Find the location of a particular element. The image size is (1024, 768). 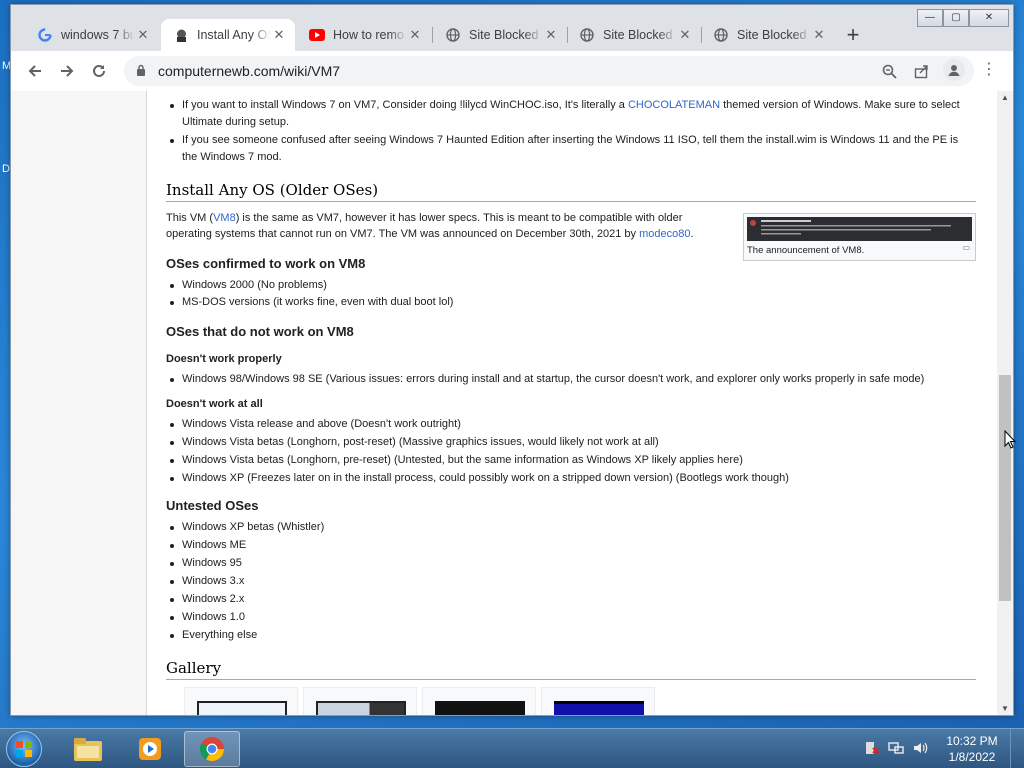

not-at-all-heading: Doesn't work at all is located at coordinates (214, 404).